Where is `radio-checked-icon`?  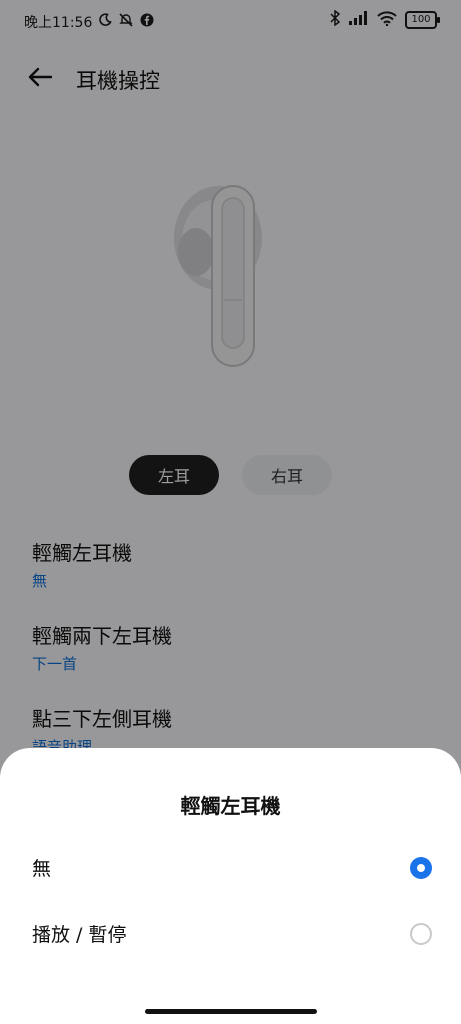 radio-checked-icon is located at coordinates (421, 868).